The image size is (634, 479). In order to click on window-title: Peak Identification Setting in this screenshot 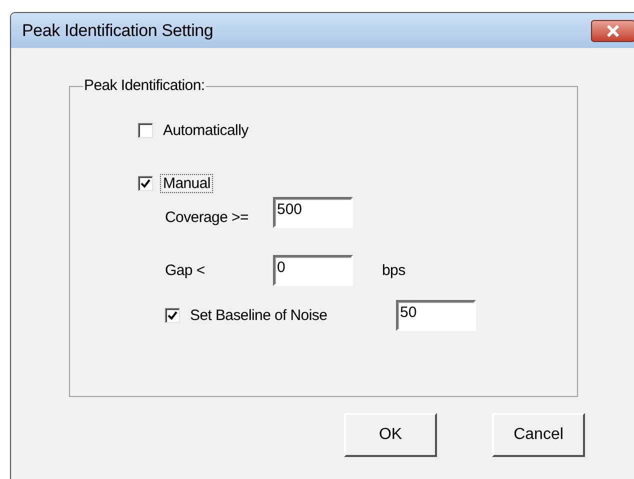, I will do `click(118, 30)`.